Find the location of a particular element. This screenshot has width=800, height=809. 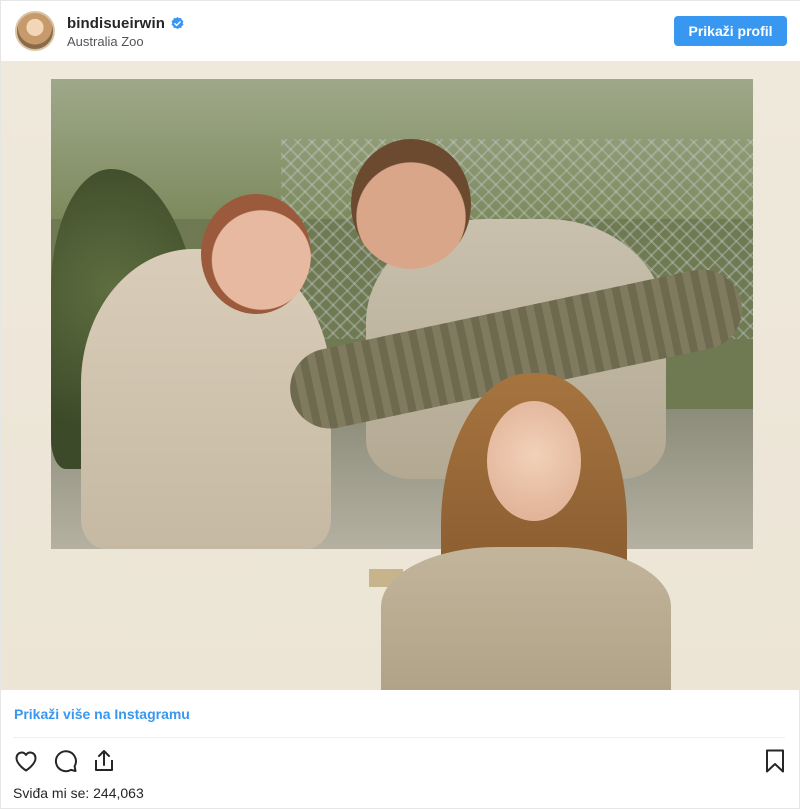

photo-woman-head is located at coordinates (256, 254).